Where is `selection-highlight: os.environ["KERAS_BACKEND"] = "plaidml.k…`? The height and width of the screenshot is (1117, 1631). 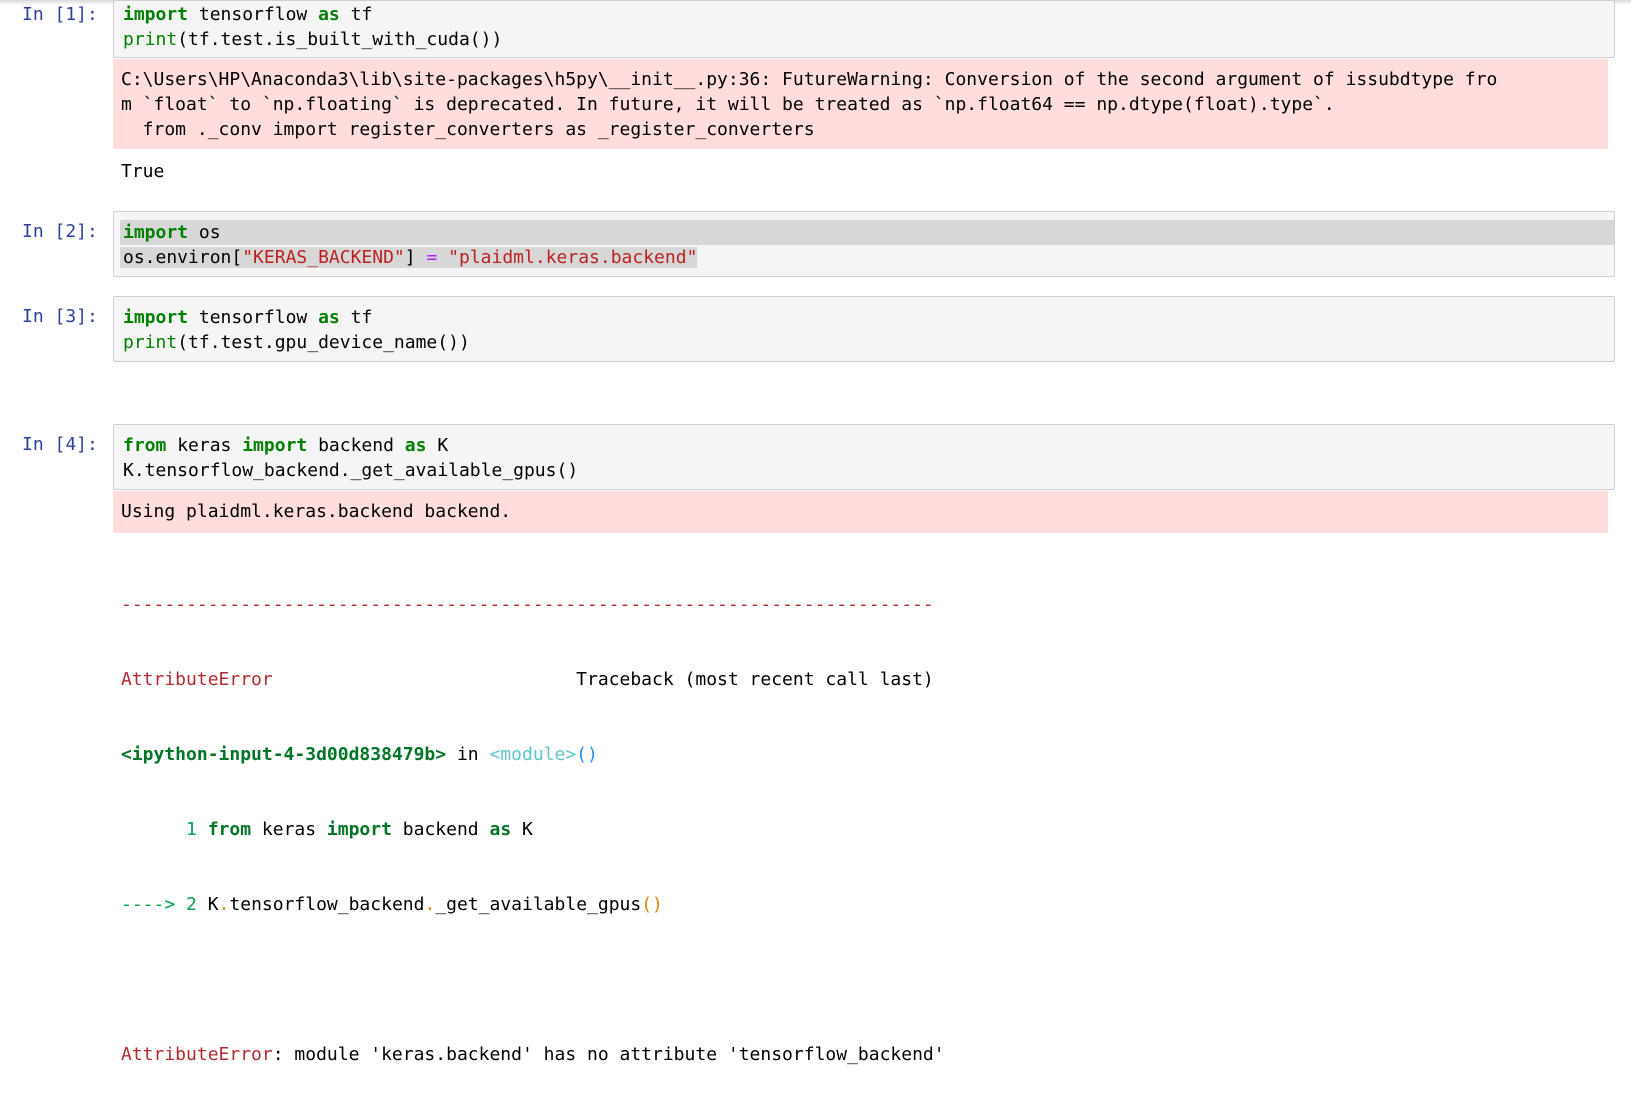 selection-highlight: os.environ["KERAS_BACKEND"] = "plaidml.k… is located at coordinates (409, 257).